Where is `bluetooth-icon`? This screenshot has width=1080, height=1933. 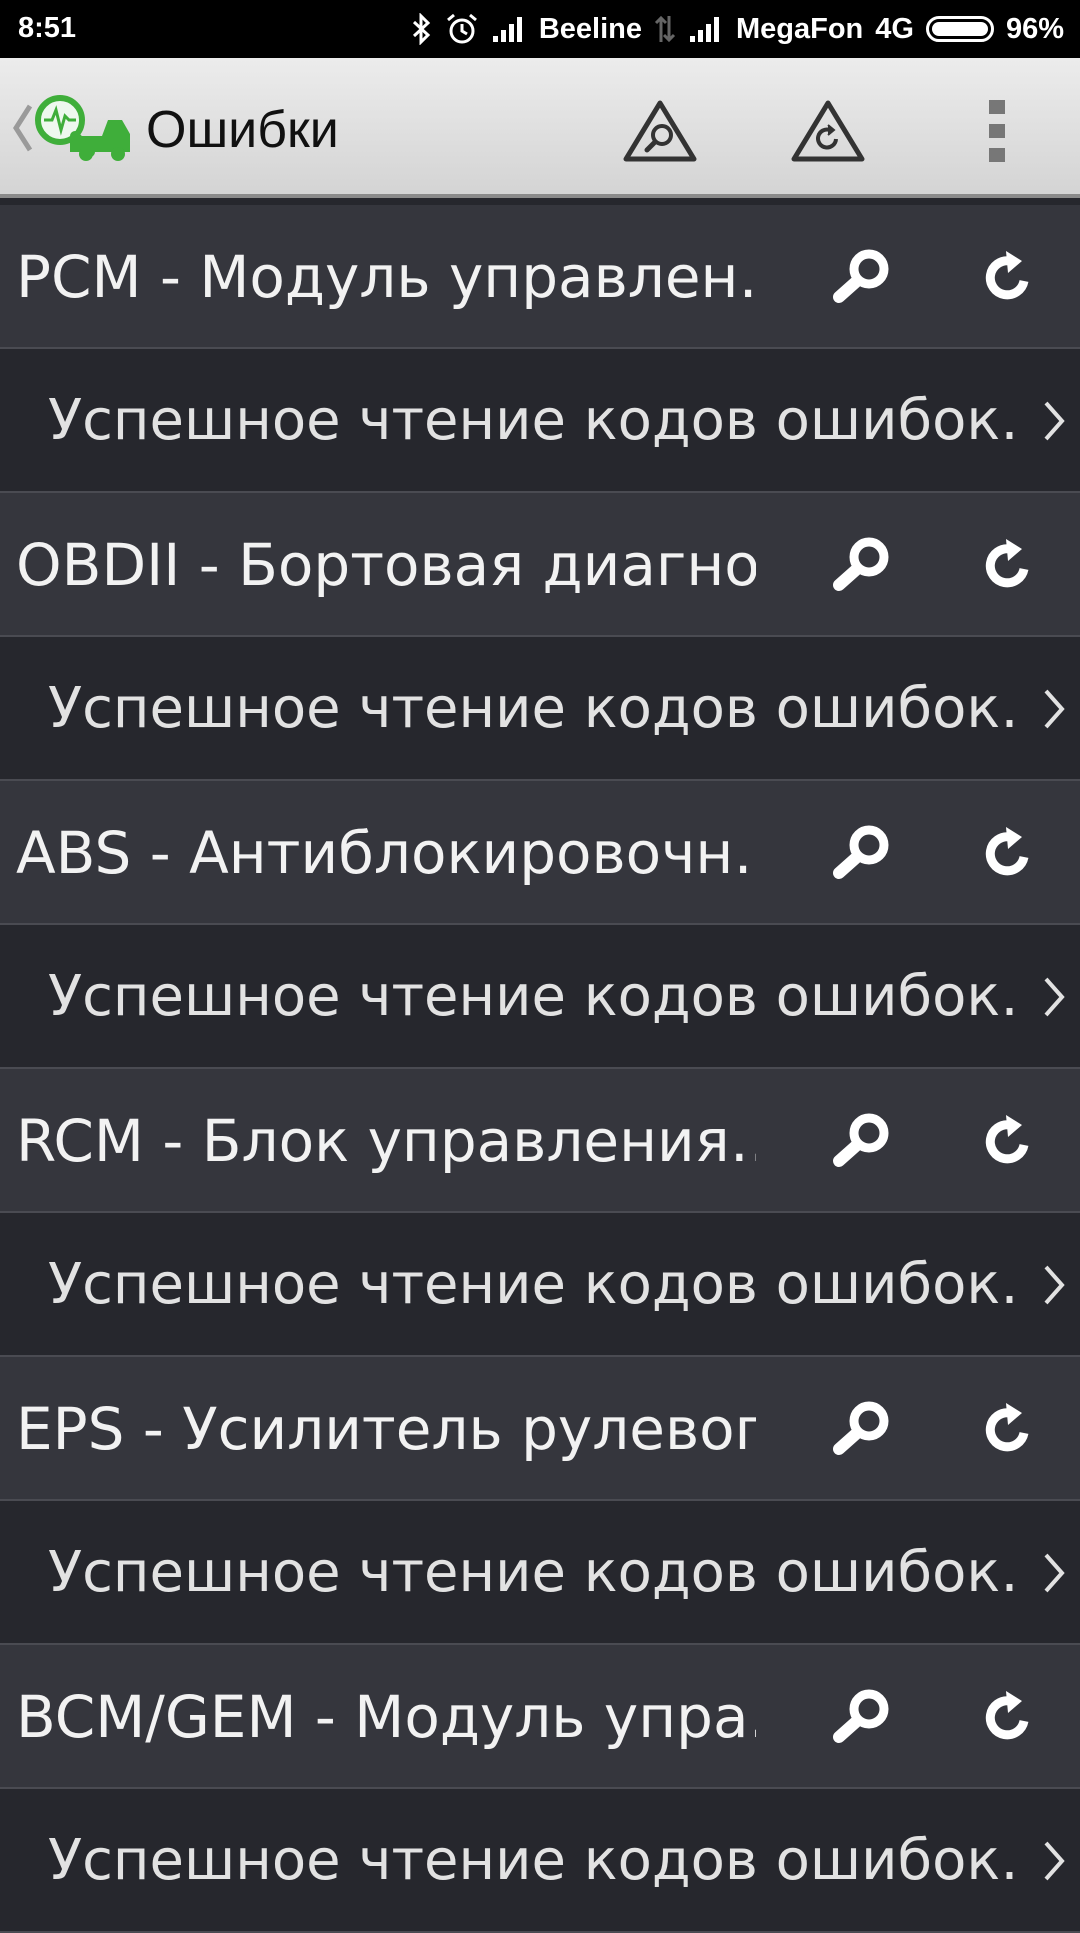 bluetooth-icon is located at coordinates (421, 29).